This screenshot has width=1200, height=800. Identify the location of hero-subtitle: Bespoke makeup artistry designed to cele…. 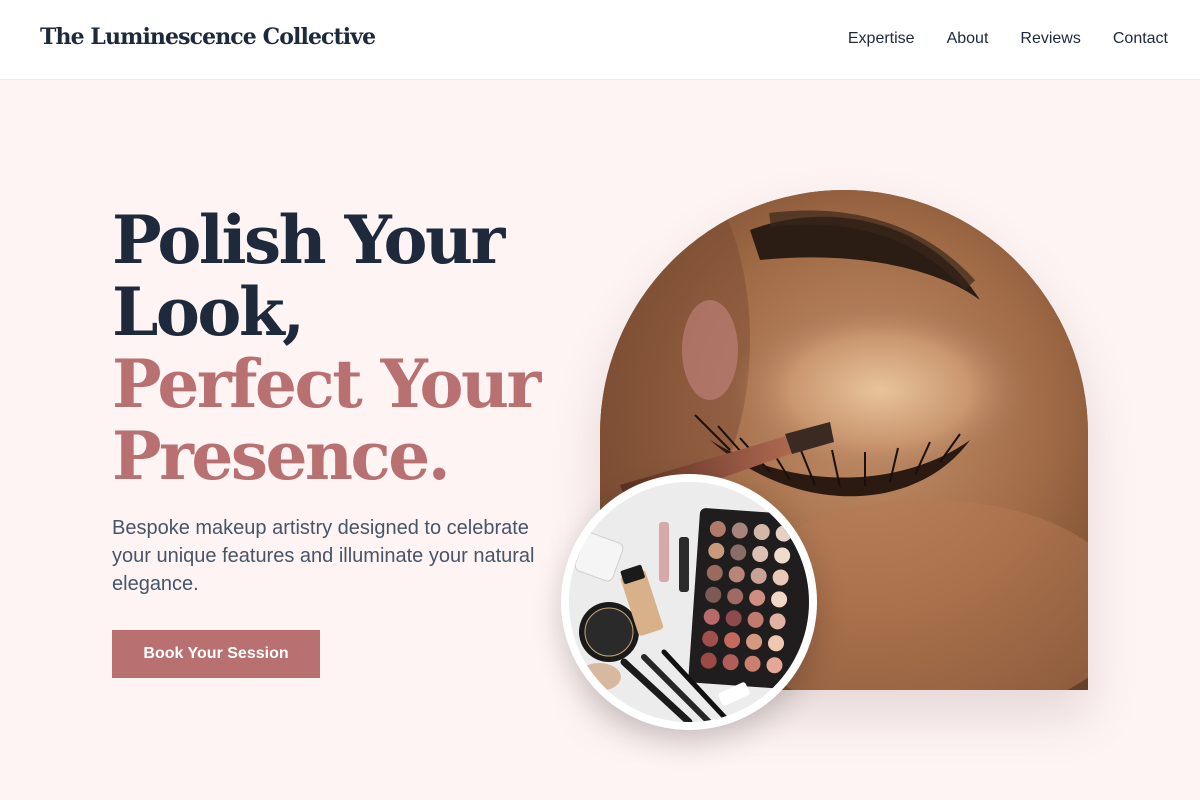
(323, 556).